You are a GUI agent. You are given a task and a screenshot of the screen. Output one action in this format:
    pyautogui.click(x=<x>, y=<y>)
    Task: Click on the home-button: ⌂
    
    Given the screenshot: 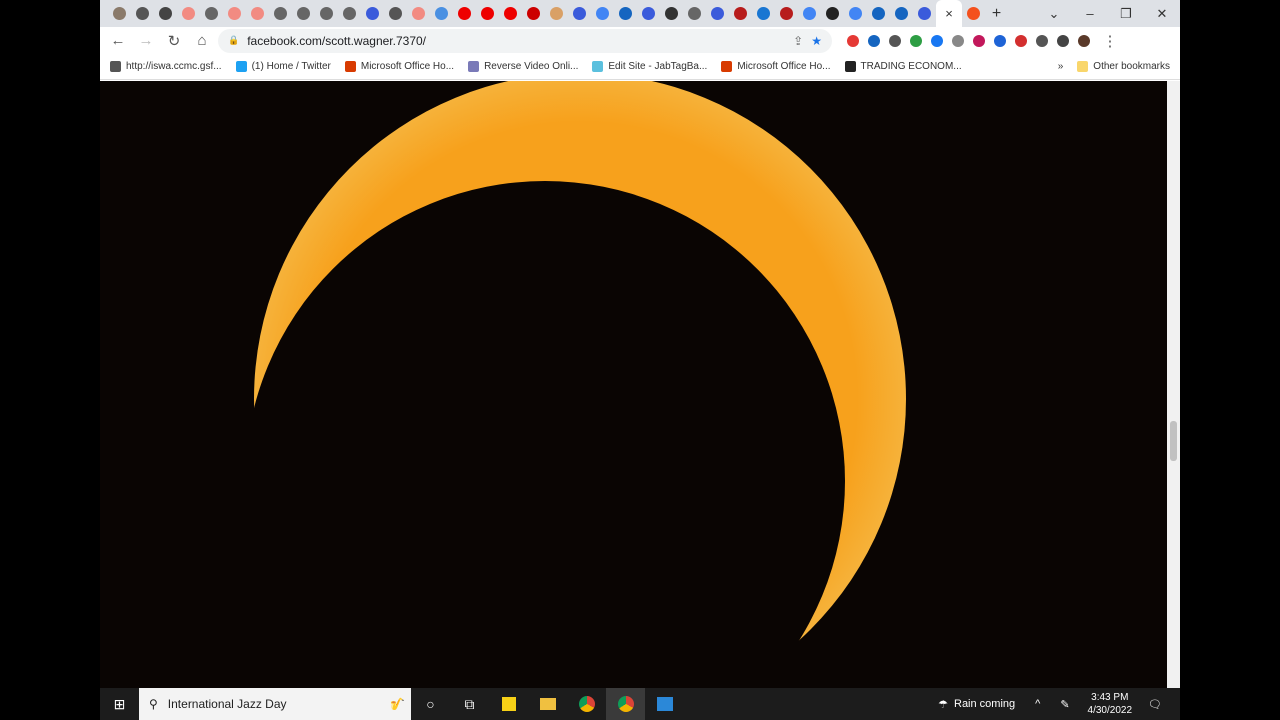 What is the action you would take?
    pyautogui.click(x=202, y=40)
    